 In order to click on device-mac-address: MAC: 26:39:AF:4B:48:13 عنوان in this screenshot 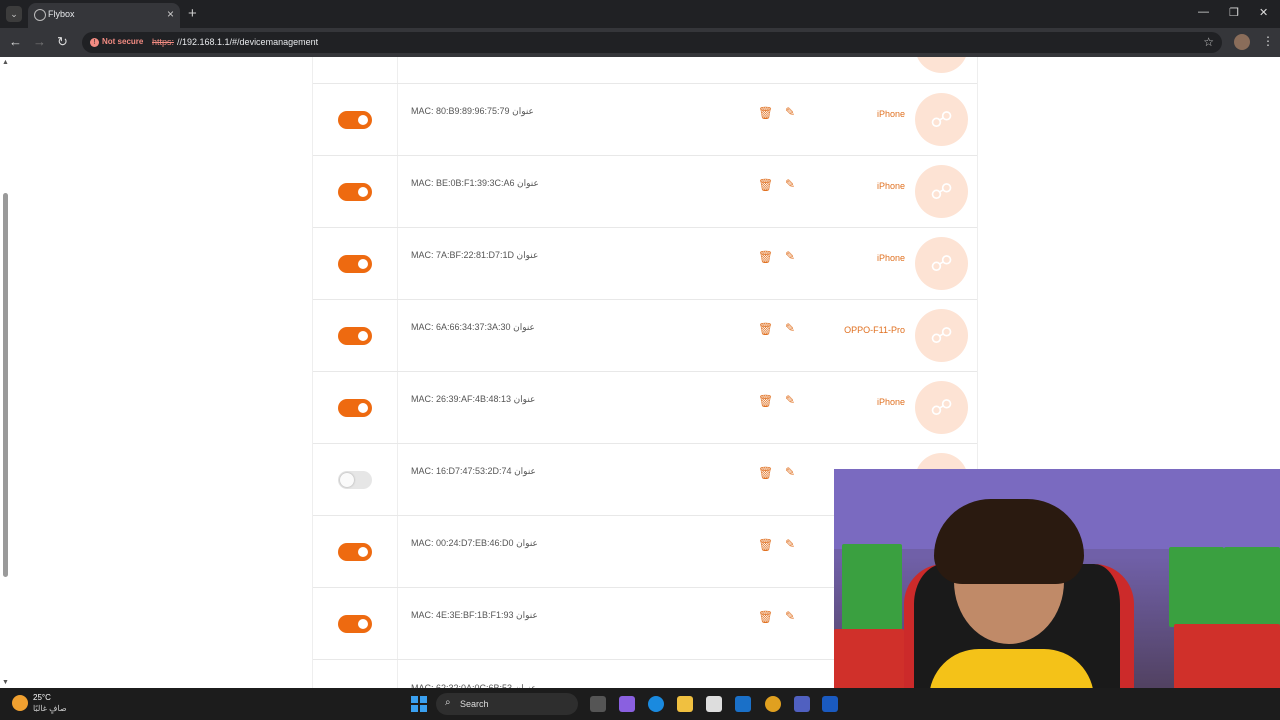, I will do `click(473, 399)`.